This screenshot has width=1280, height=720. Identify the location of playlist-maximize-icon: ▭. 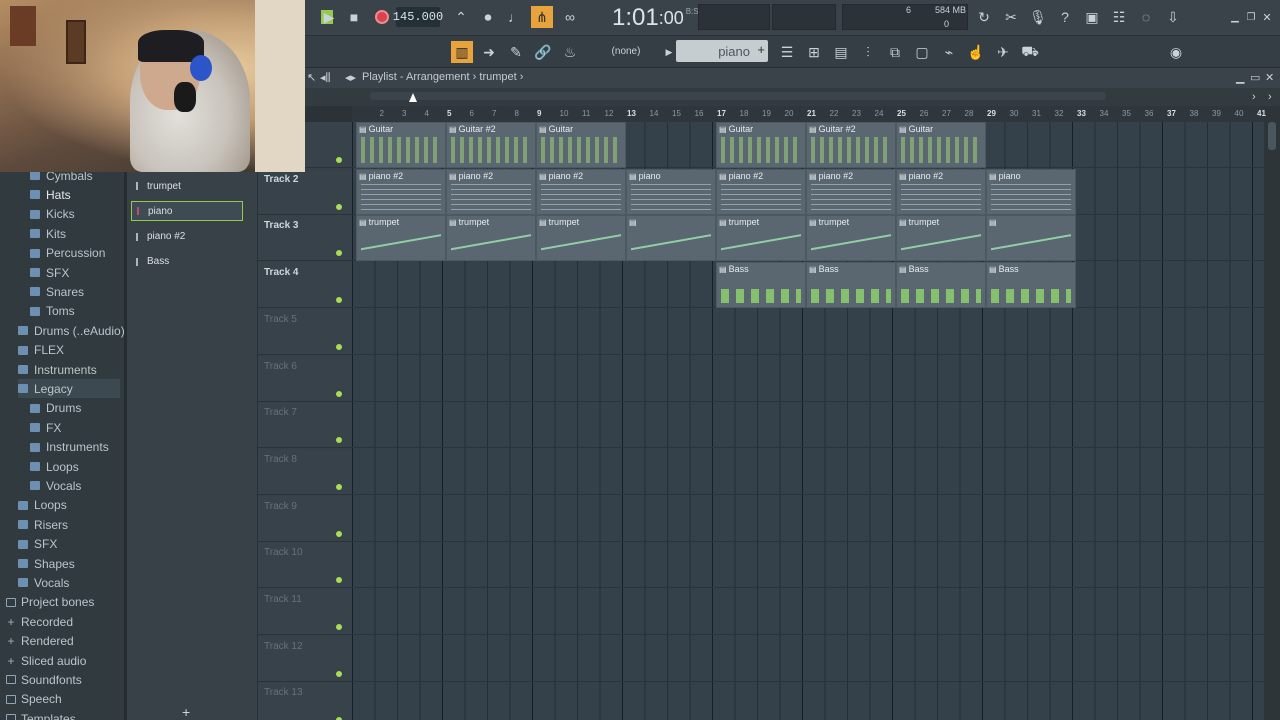
(1255, 77).